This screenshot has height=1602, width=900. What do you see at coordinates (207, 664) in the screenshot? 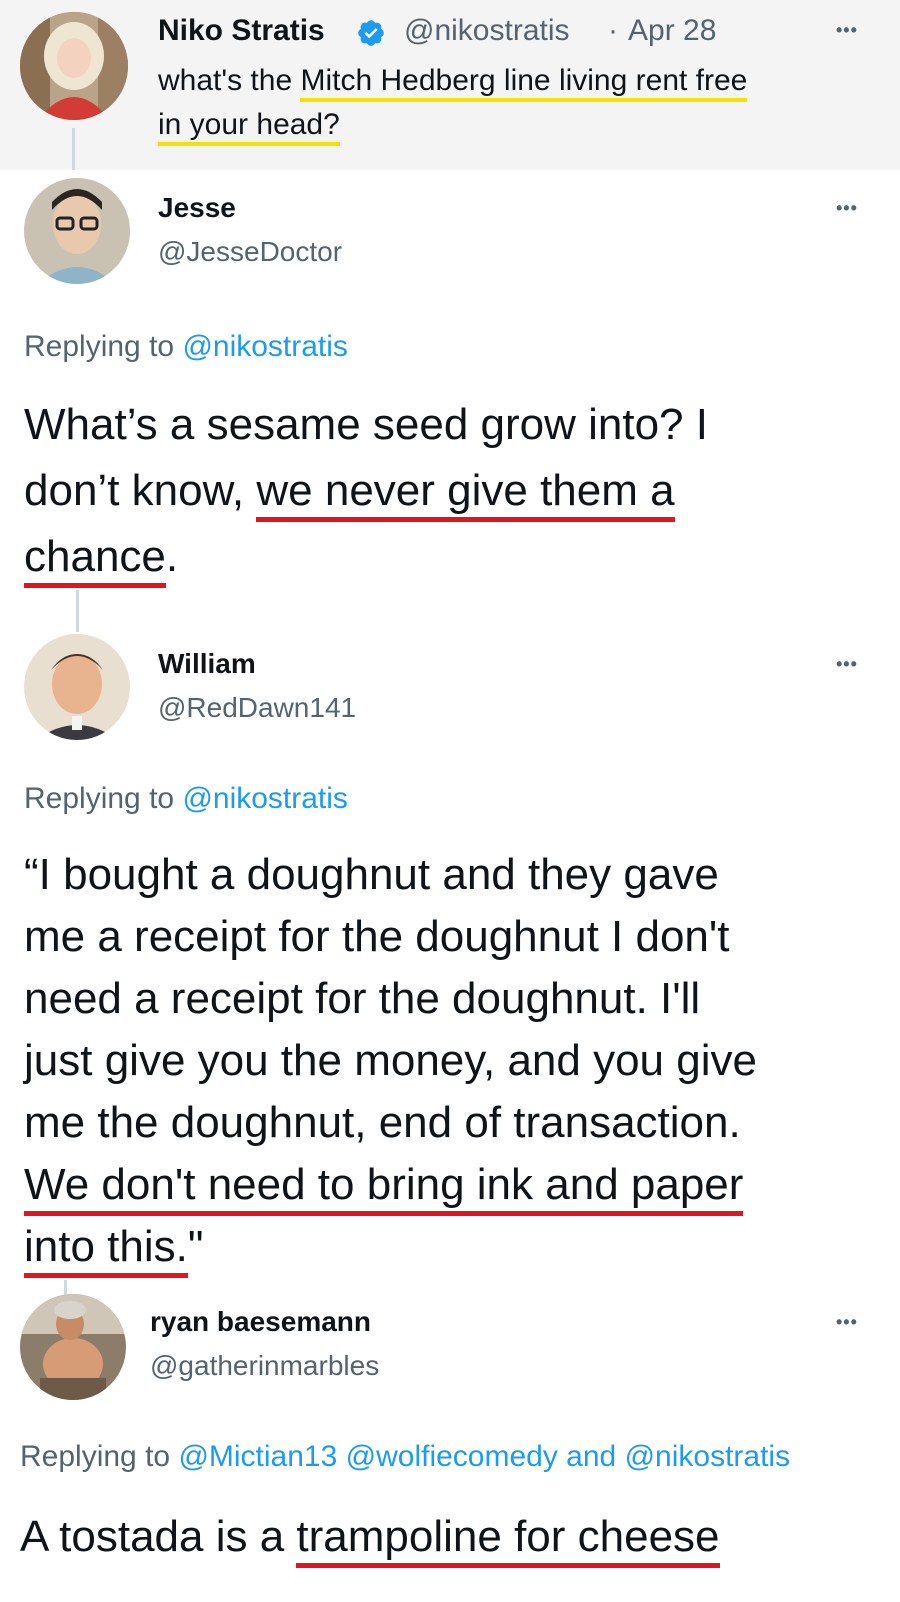
I see `author-name: William` at bounding box center [207, 664].